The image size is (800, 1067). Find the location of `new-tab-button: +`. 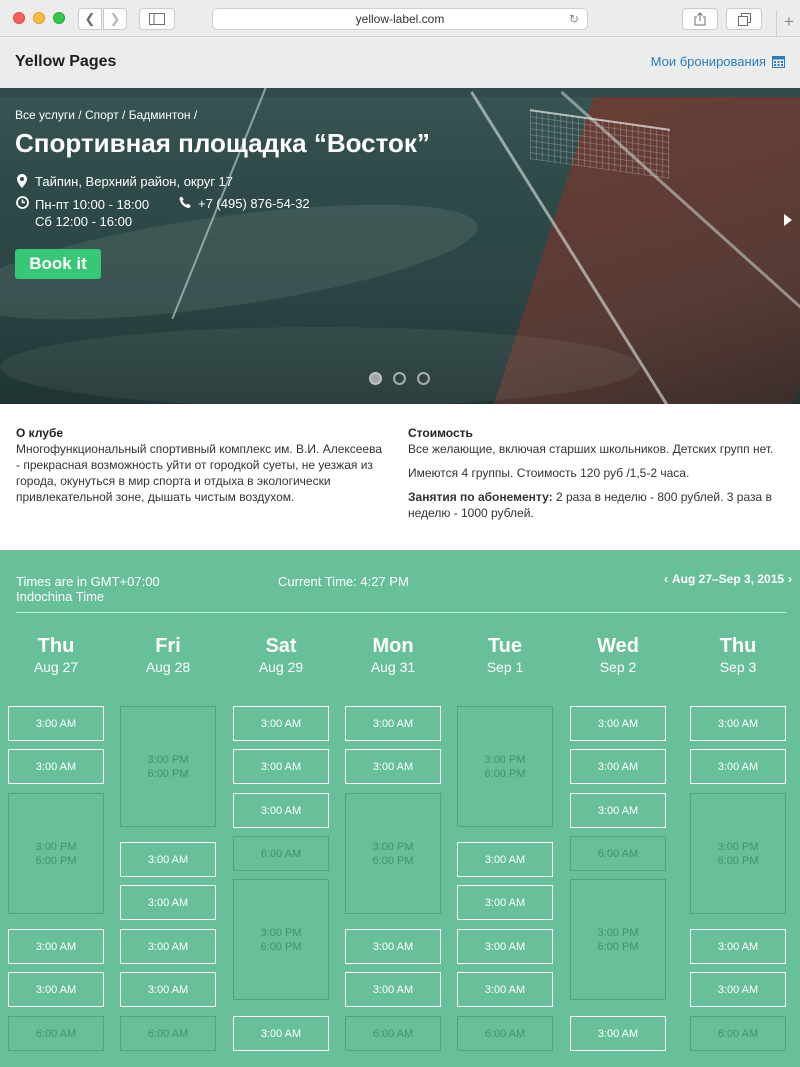

new-tab-button: + is located at coordinates (788, 23).